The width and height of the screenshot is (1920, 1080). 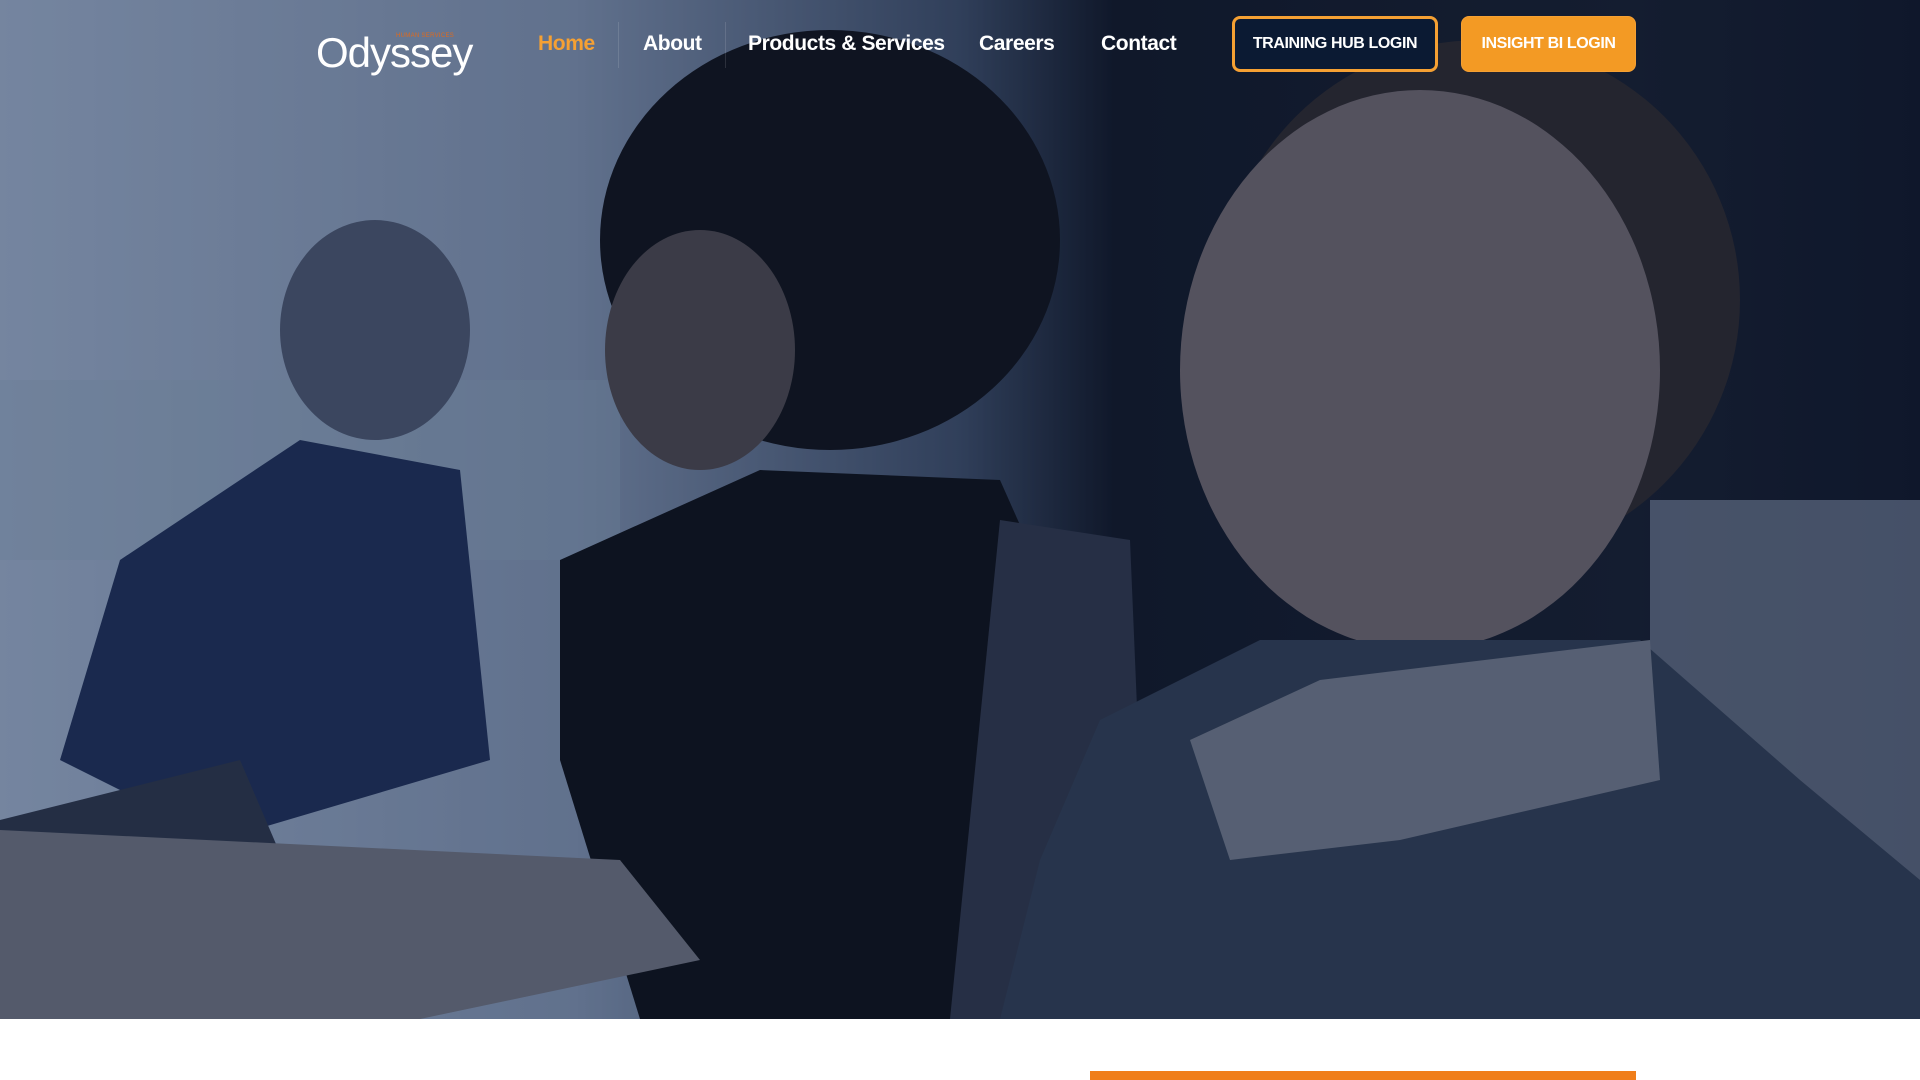 I want to click on nav-item-products-services: Products & Services, so click(x=846, y=44).